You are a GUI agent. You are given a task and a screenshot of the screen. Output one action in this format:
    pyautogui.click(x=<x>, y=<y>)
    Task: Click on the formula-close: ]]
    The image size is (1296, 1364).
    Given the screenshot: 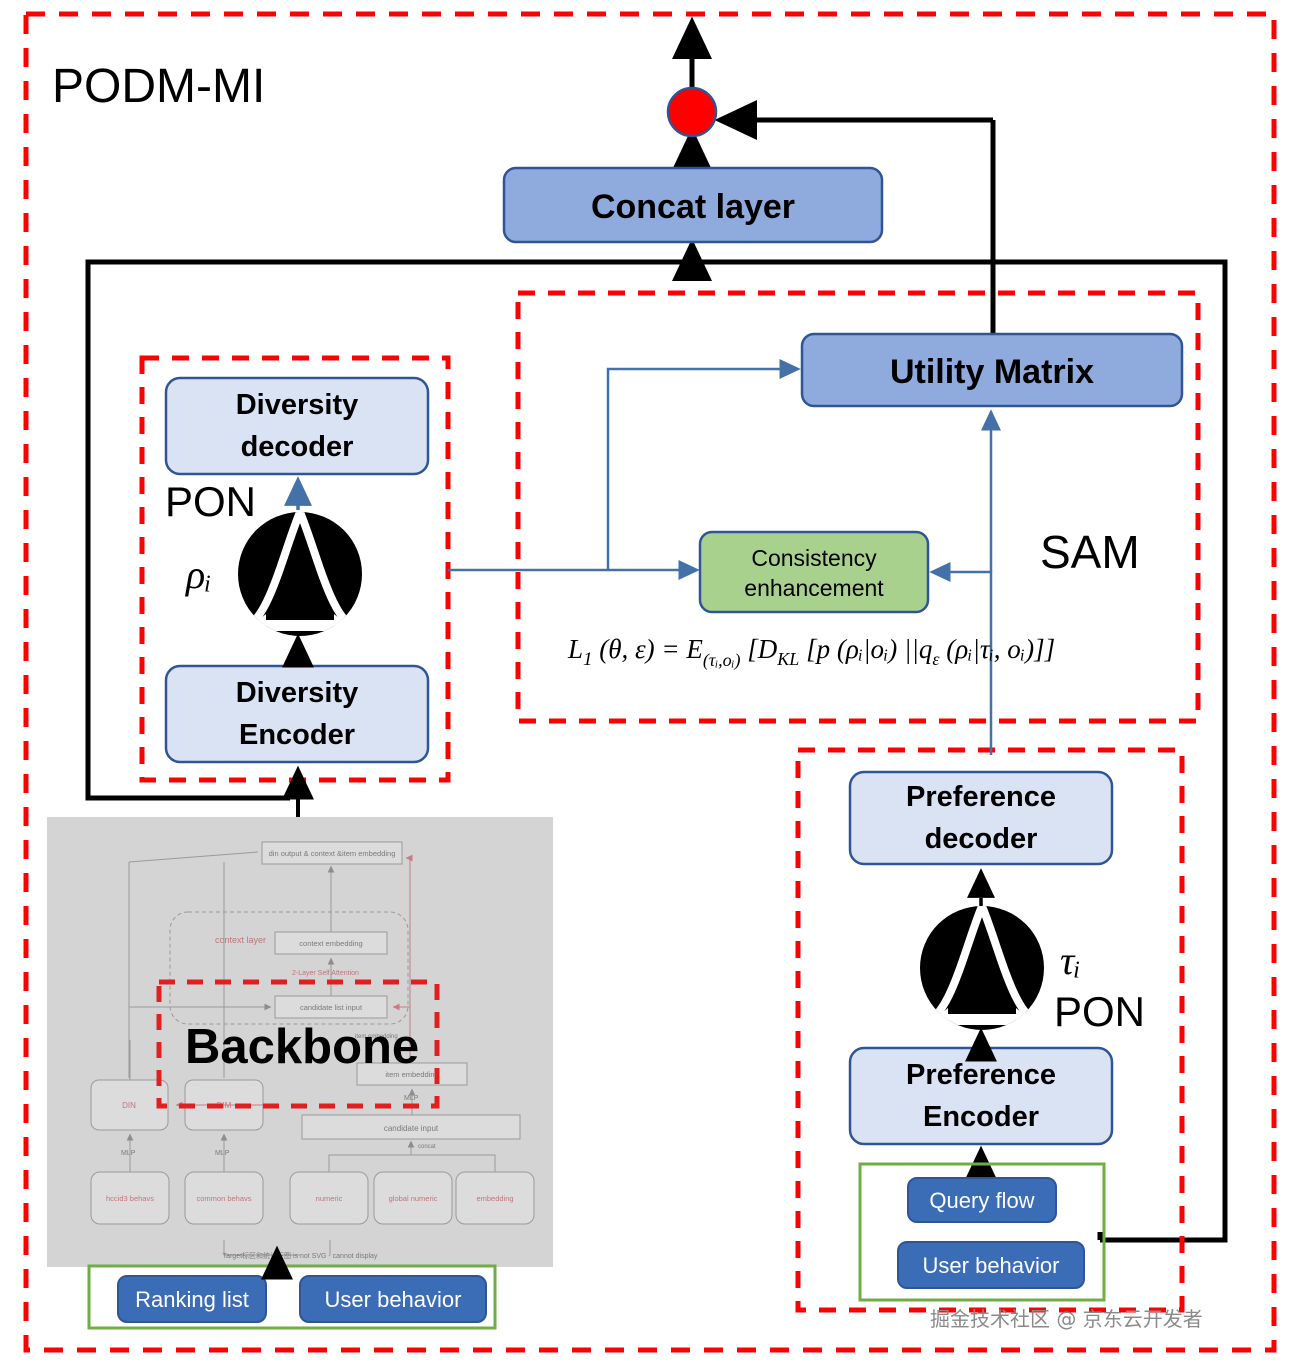 What is the action you would take?
    pyautogui.click(x=1044, y=649)
    